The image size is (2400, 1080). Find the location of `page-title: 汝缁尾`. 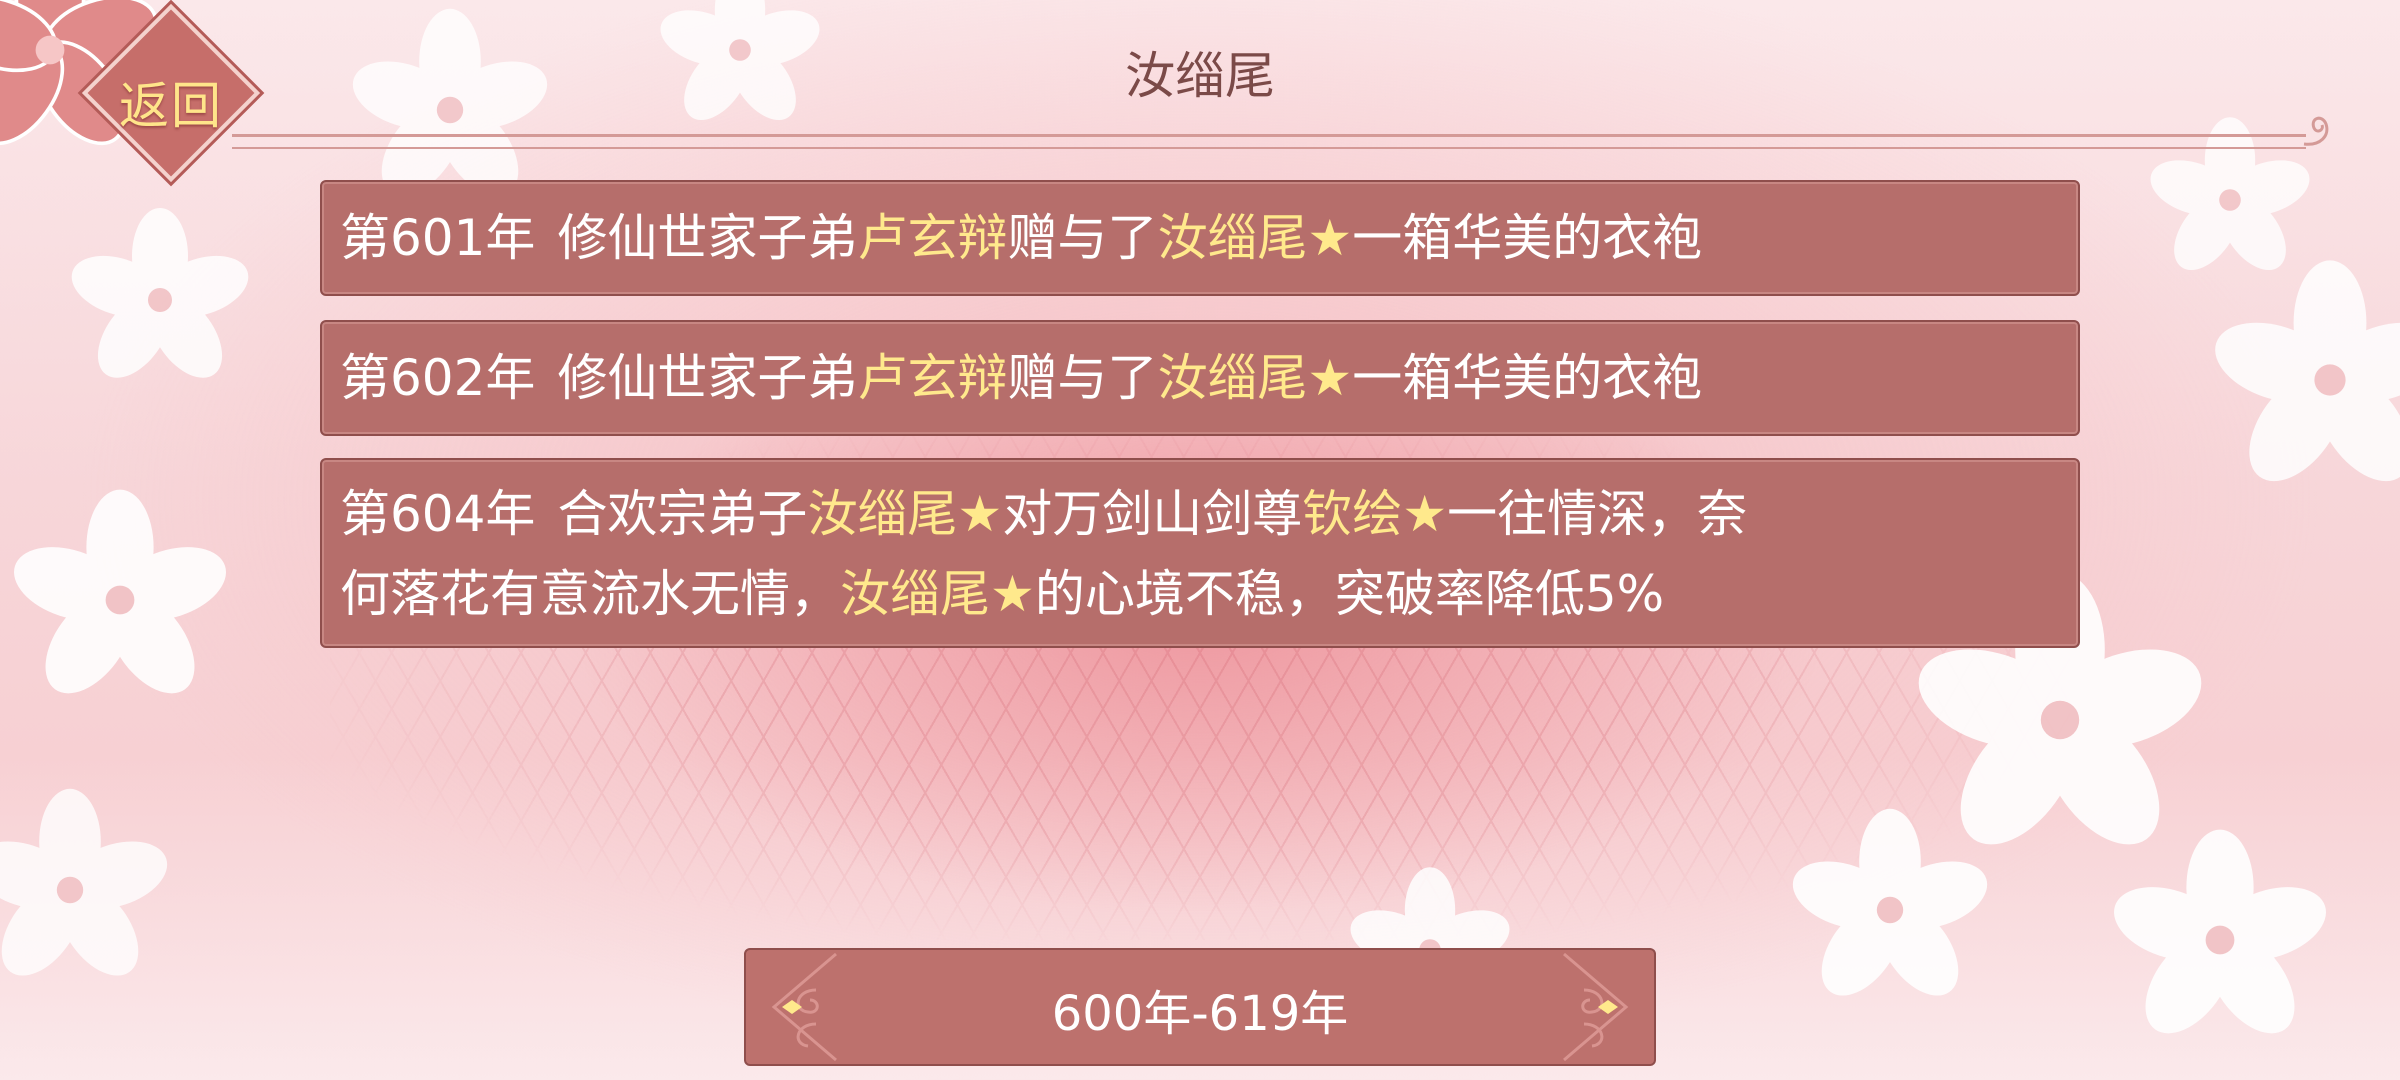

page-title: 汝缁尾 is located at coordinates (1200, 76).